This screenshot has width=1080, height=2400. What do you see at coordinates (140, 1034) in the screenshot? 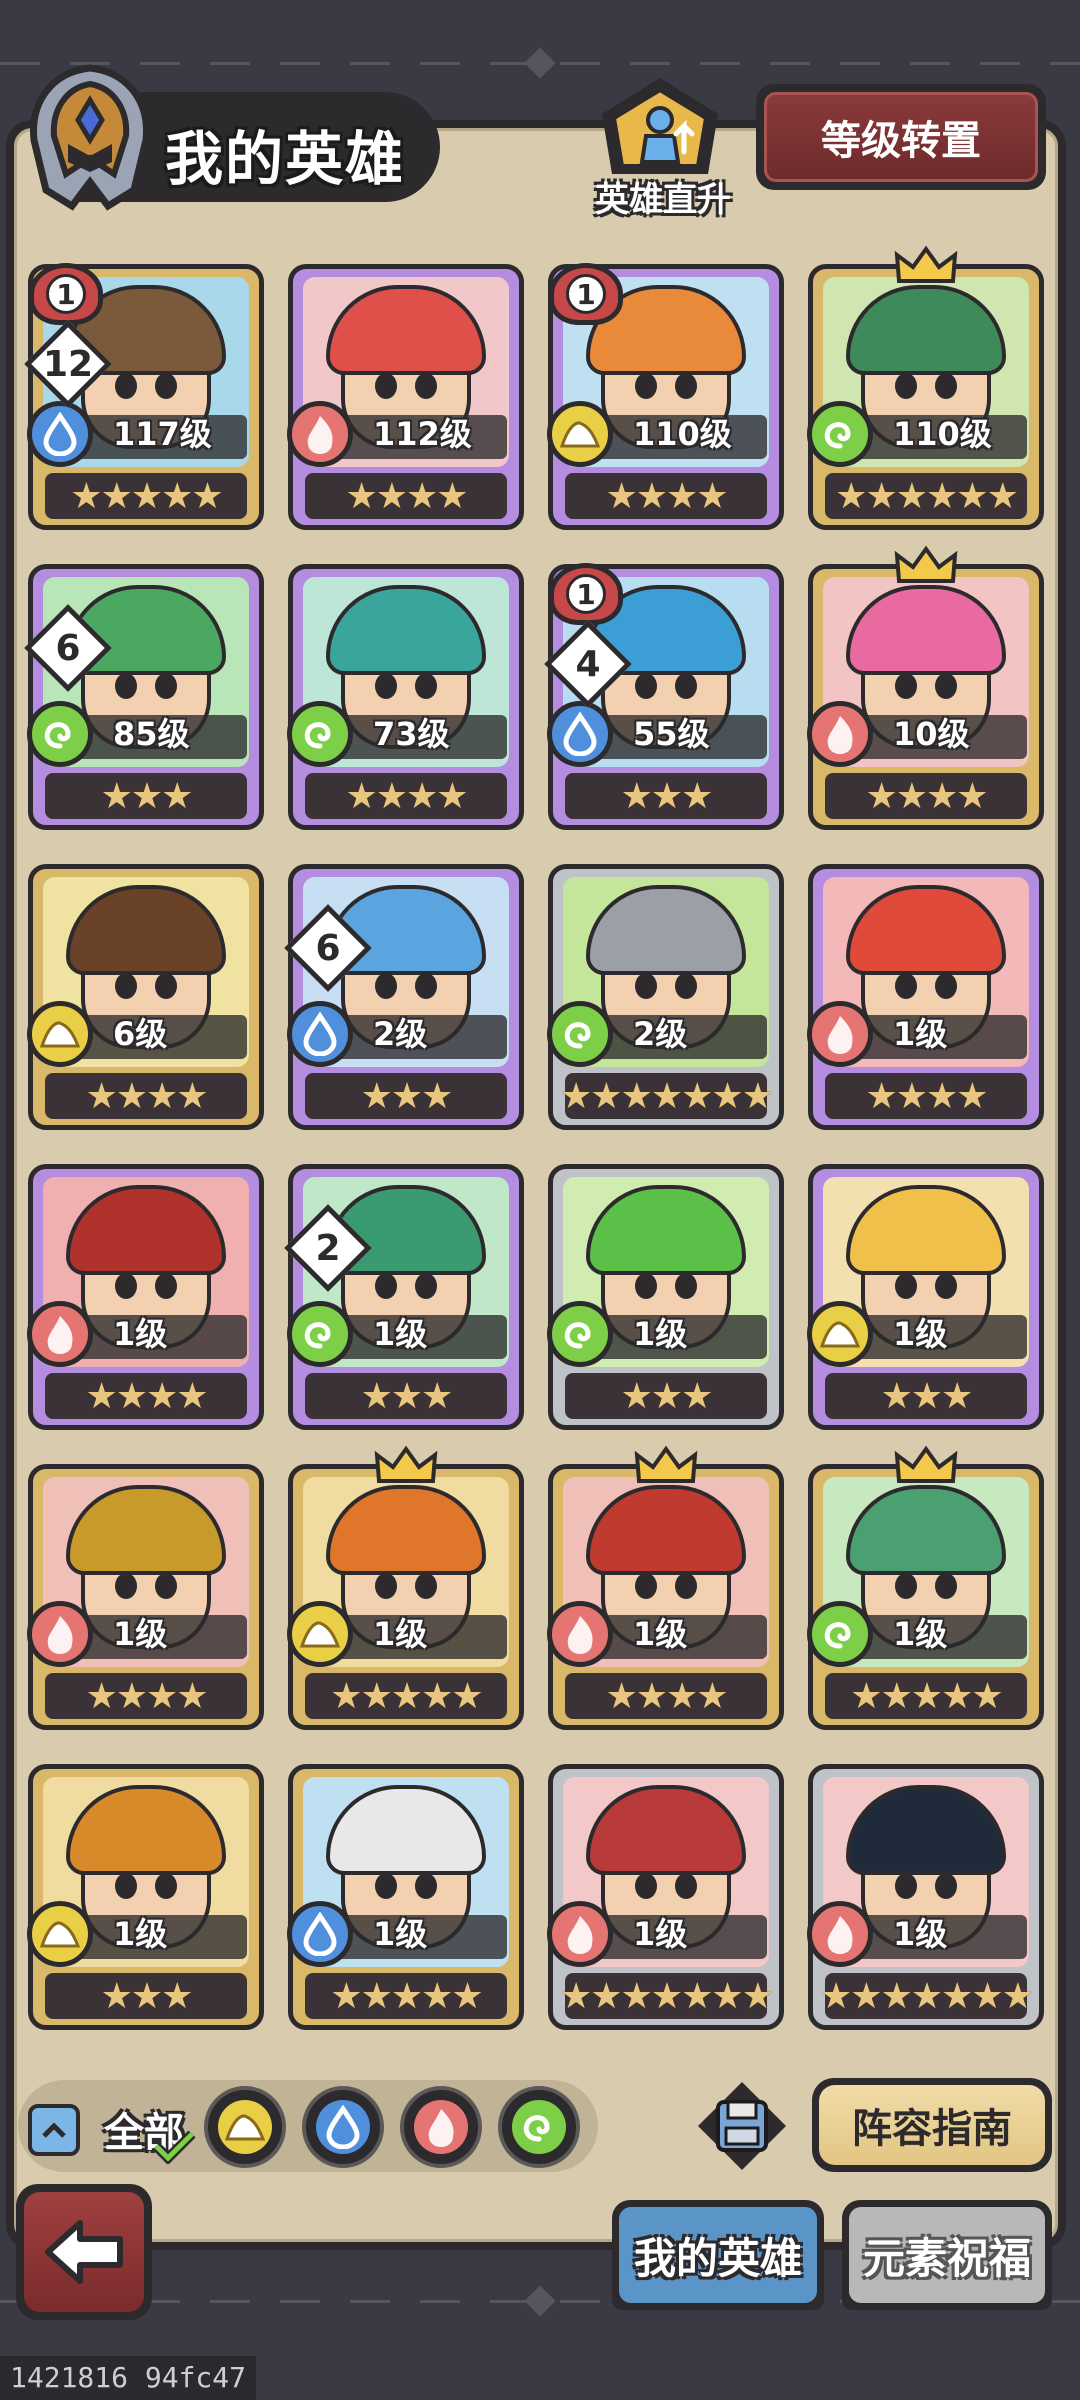
I see `hero-level: 6级` at bounding box center [140, 1034].